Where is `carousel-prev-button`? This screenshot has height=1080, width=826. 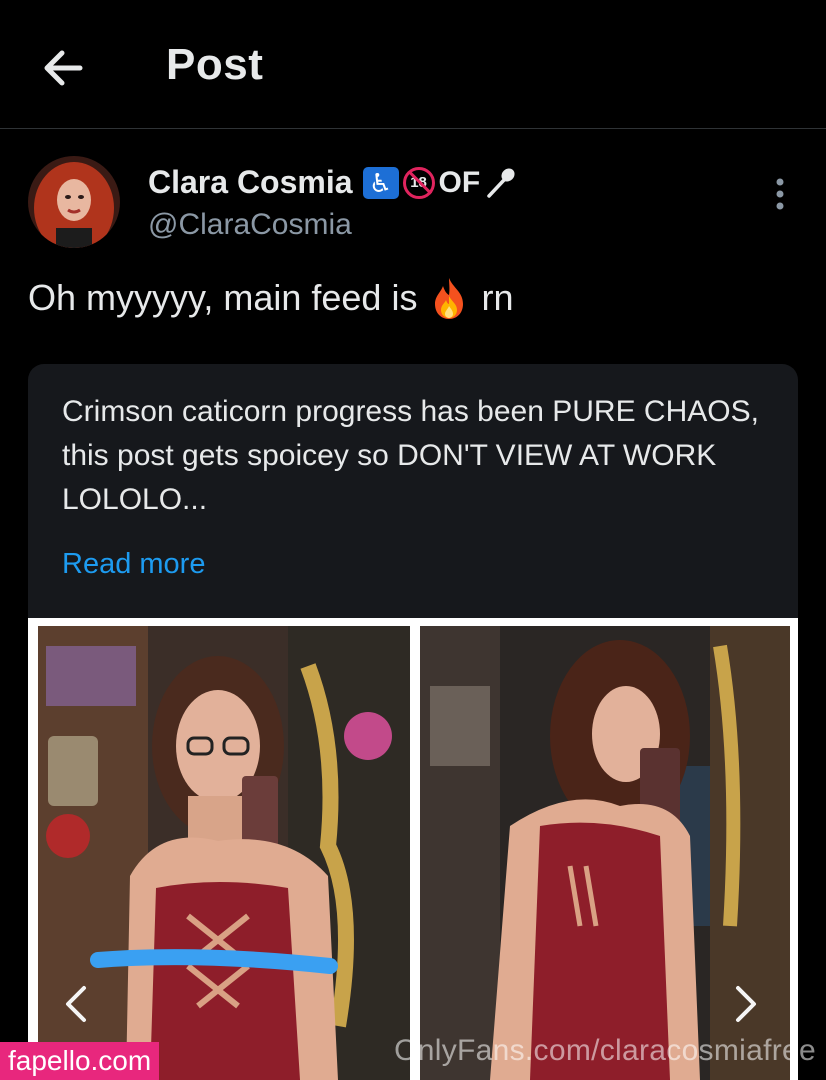 carousel-prev-button is located at coordinates (76, 1004).